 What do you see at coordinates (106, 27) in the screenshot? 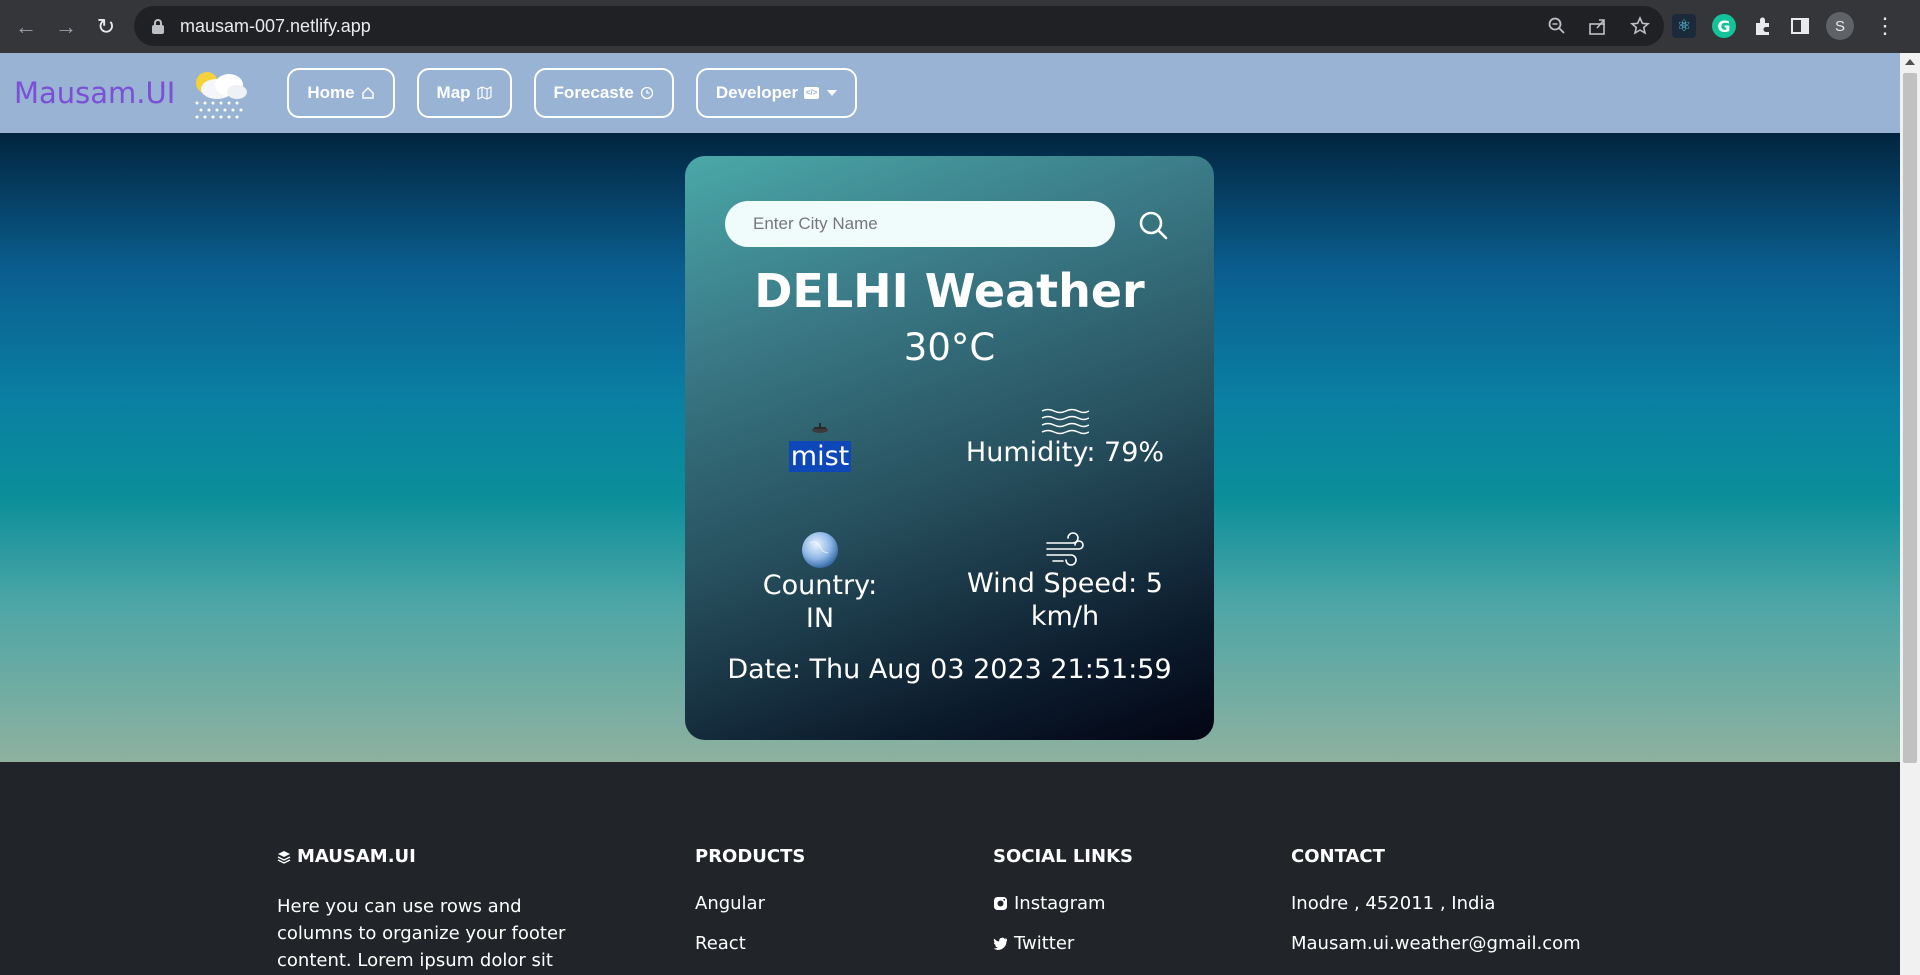
I see `reload-icon: ↻` at bounding box center [106, 27].